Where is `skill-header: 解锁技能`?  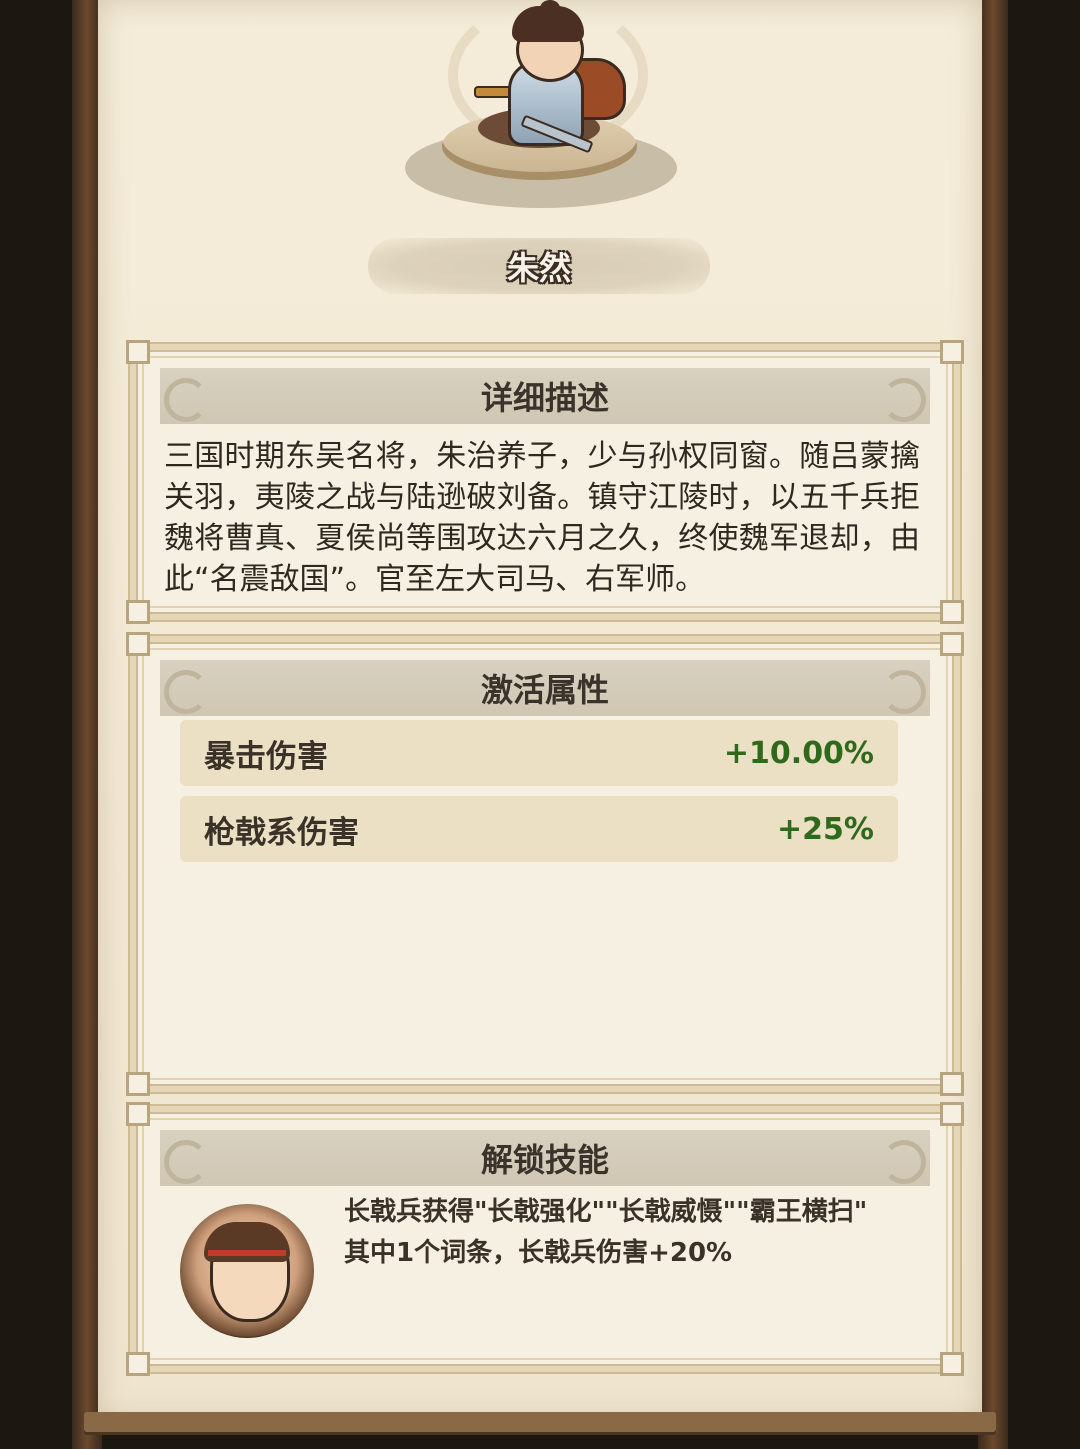
skill-header: 解锁技能 is located at coordinates (545, 1158).